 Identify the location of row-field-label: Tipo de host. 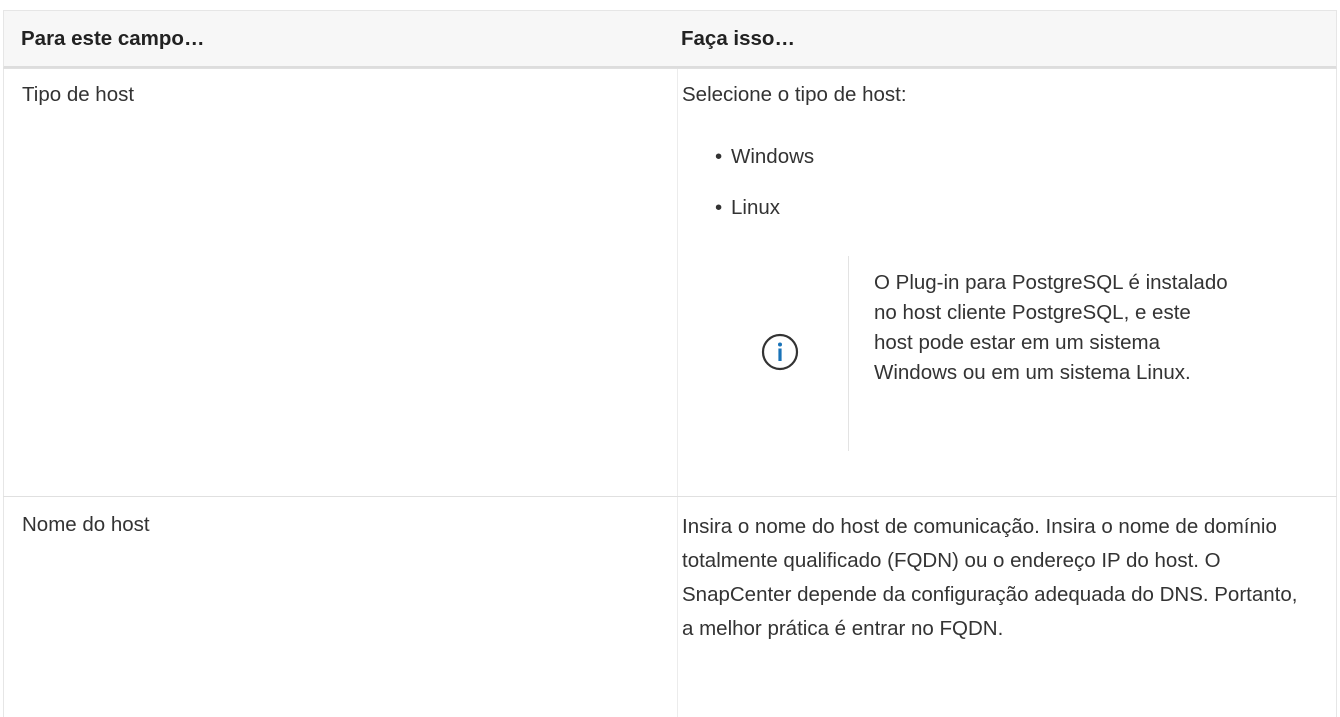
(78, 94).